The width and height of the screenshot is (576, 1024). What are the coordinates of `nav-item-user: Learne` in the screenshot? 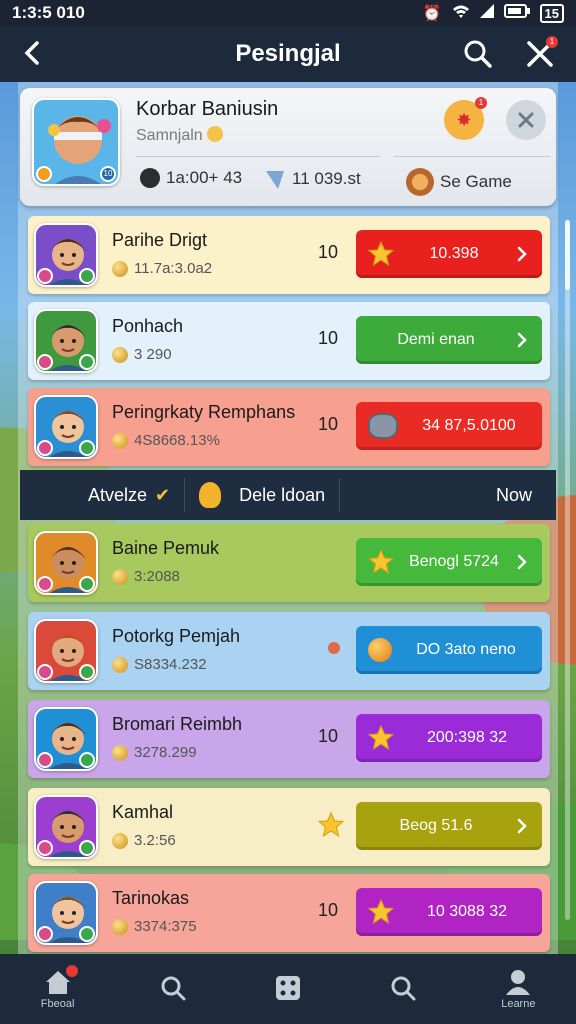 It's located at (518, 989).